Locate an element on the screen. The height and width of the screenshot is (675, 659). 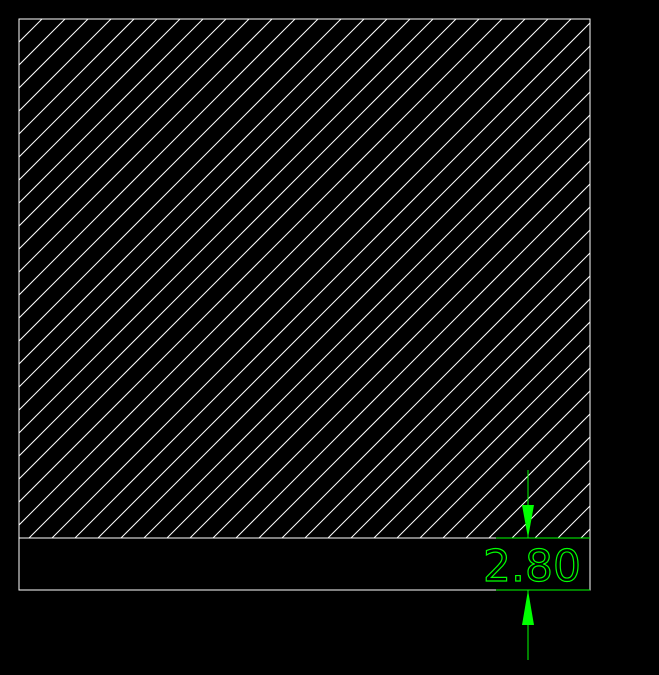
dimension-value-label: 2.80 is located at coordinates (532, 566).